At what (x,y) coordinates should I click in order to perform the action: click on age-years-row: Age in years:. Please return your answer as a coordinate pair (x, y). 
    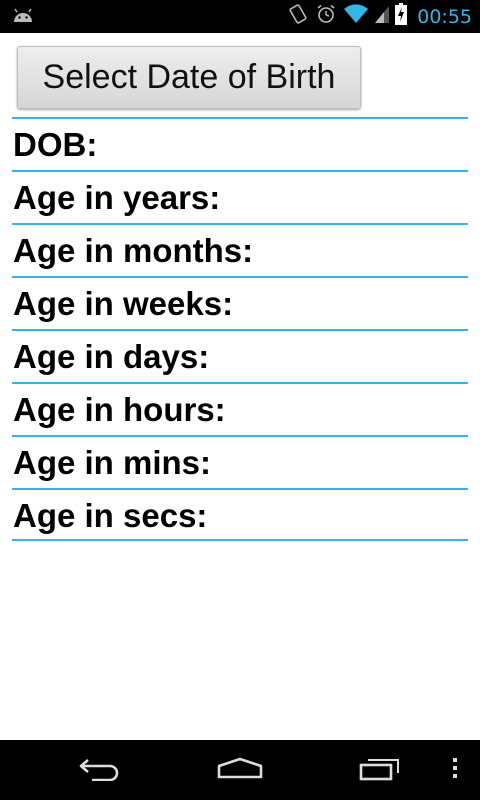
    Looking at the image, I should click on (240, 196).